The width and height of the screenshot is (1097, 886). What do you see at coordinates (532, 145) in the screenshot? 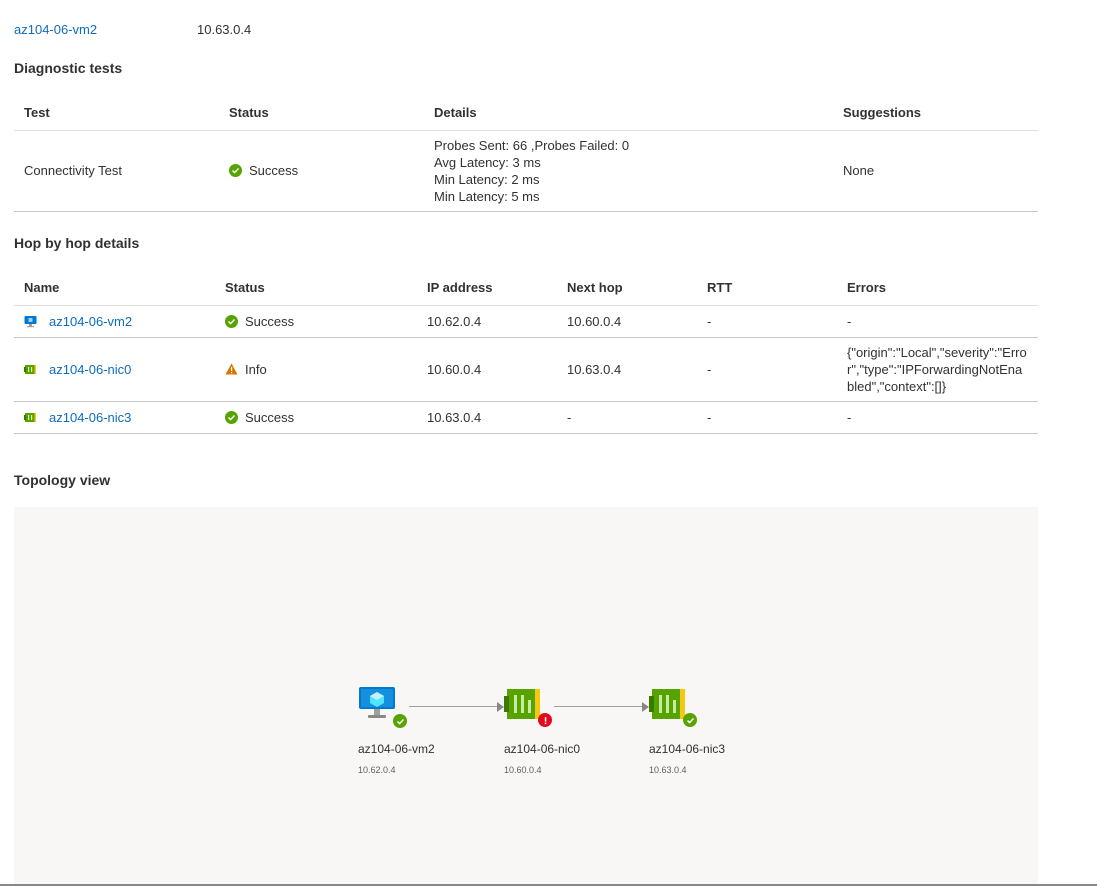
I see `details-line: Probes Sent: 66 ,Probes Failed: 0` at bounding box center [532, 145].